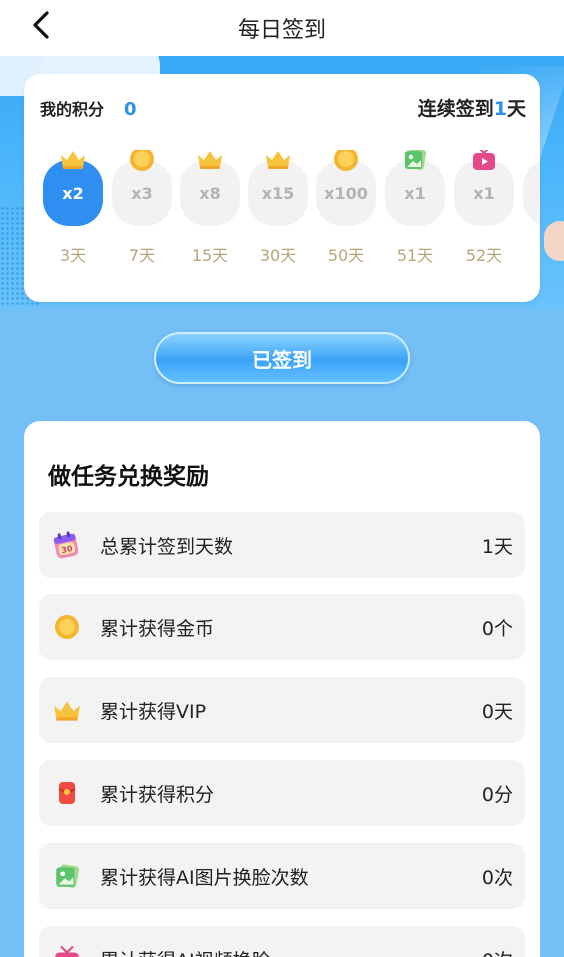 Image resolution: width=564 pixels, height=957 pixels. What do you see at coordinates (346, 225) in the screenshot?
I see `reward-item: x100 50天` at bounding box center [346, 225].